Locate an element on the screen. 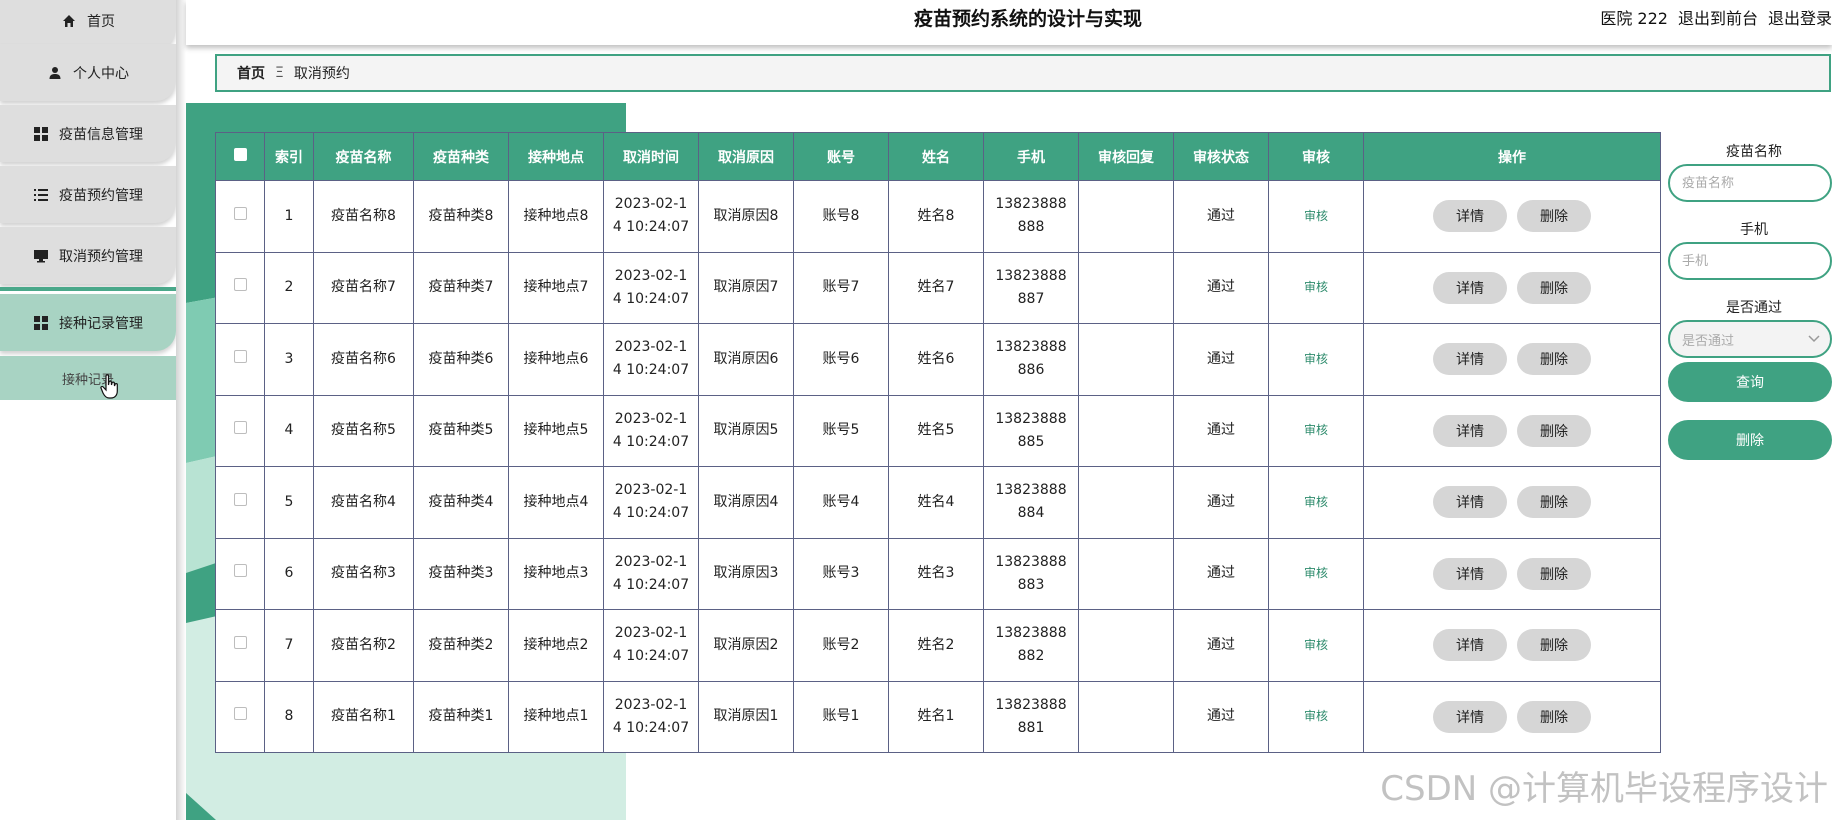  sidebar-item-vaccine-appointment: 疫苗预约管理 is located at coordinates (88, 194).